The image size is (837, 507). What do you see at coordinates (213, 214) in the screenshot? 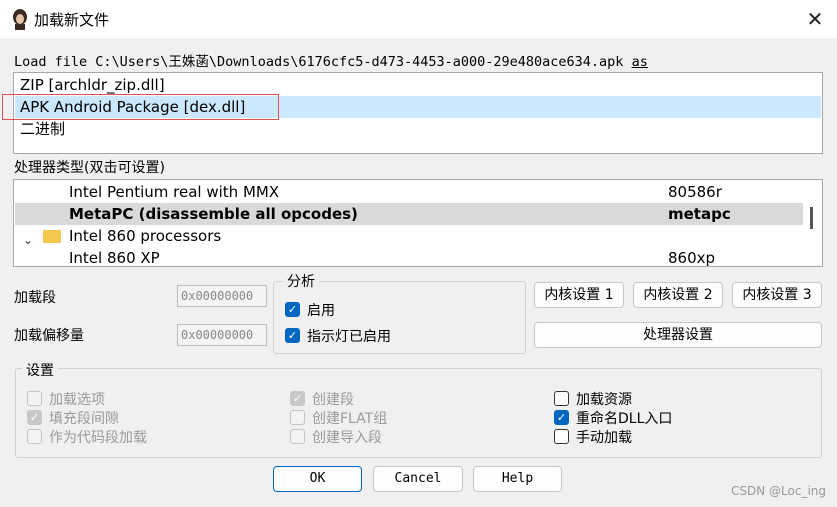
I see `processor-name: MetaPC (disassemble all opcodes)` at bounding box center [213, 214].